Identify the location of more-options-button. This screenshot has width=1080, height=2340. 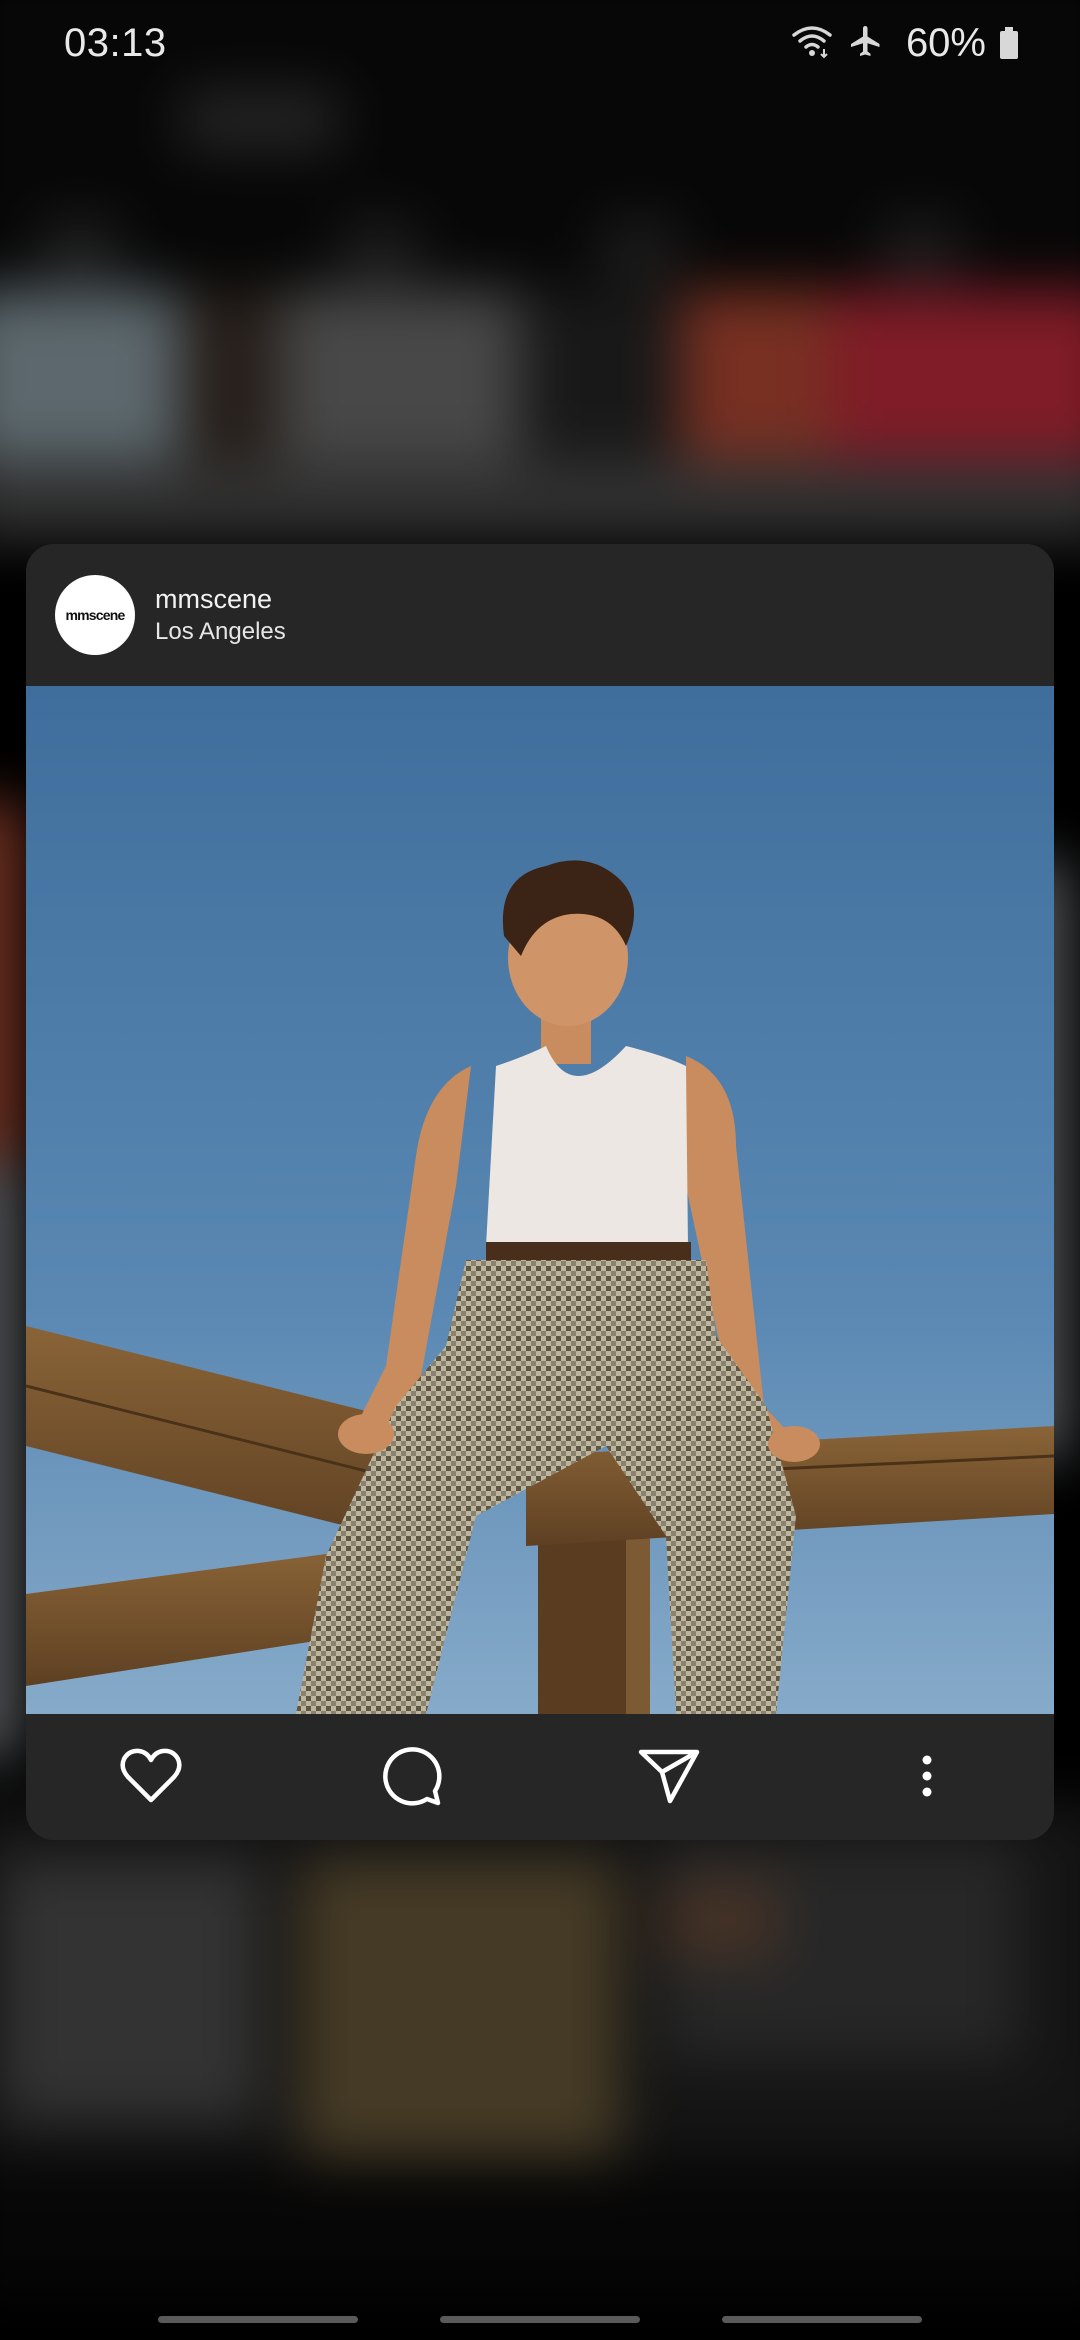
(927, 1778).